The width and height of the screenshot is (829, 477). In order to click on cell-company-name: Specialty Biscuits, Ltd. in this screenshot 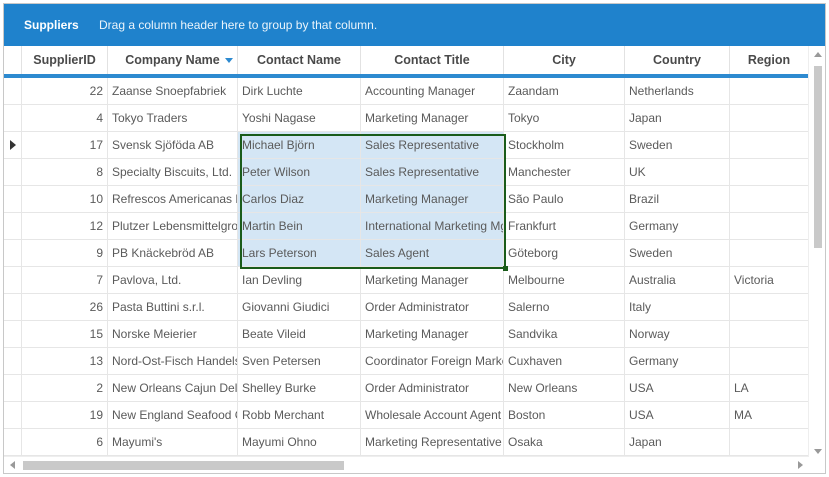, I will do `click(173, 172)`.